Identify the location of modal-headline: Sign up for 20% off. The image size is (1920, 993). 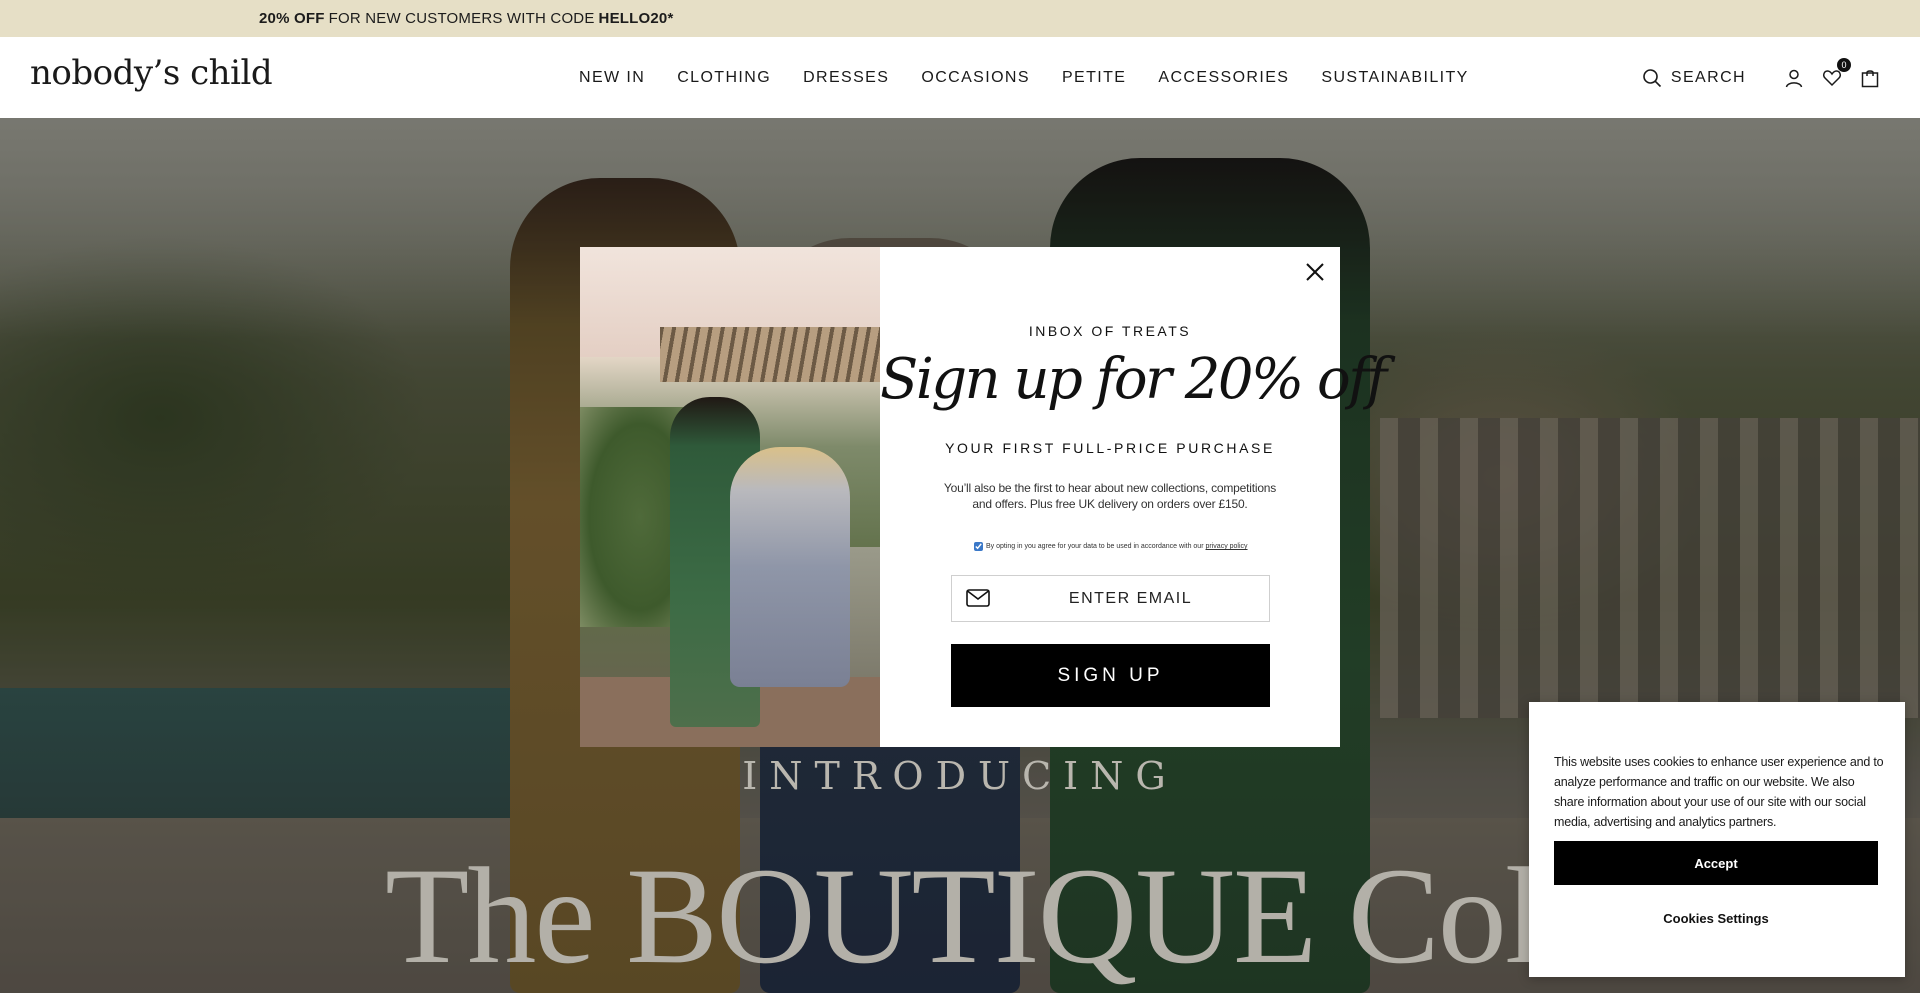
(1133, 379).